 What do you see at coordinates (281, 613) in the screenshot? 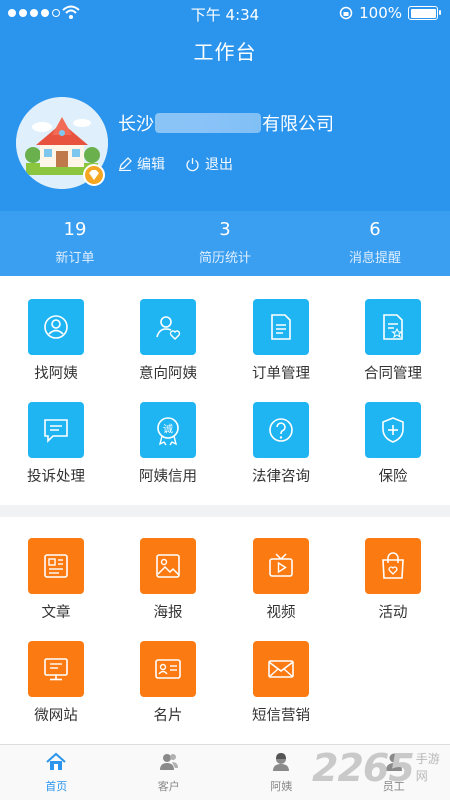
I see `grid-item-label: 视频` at bounding box center [281, 613].